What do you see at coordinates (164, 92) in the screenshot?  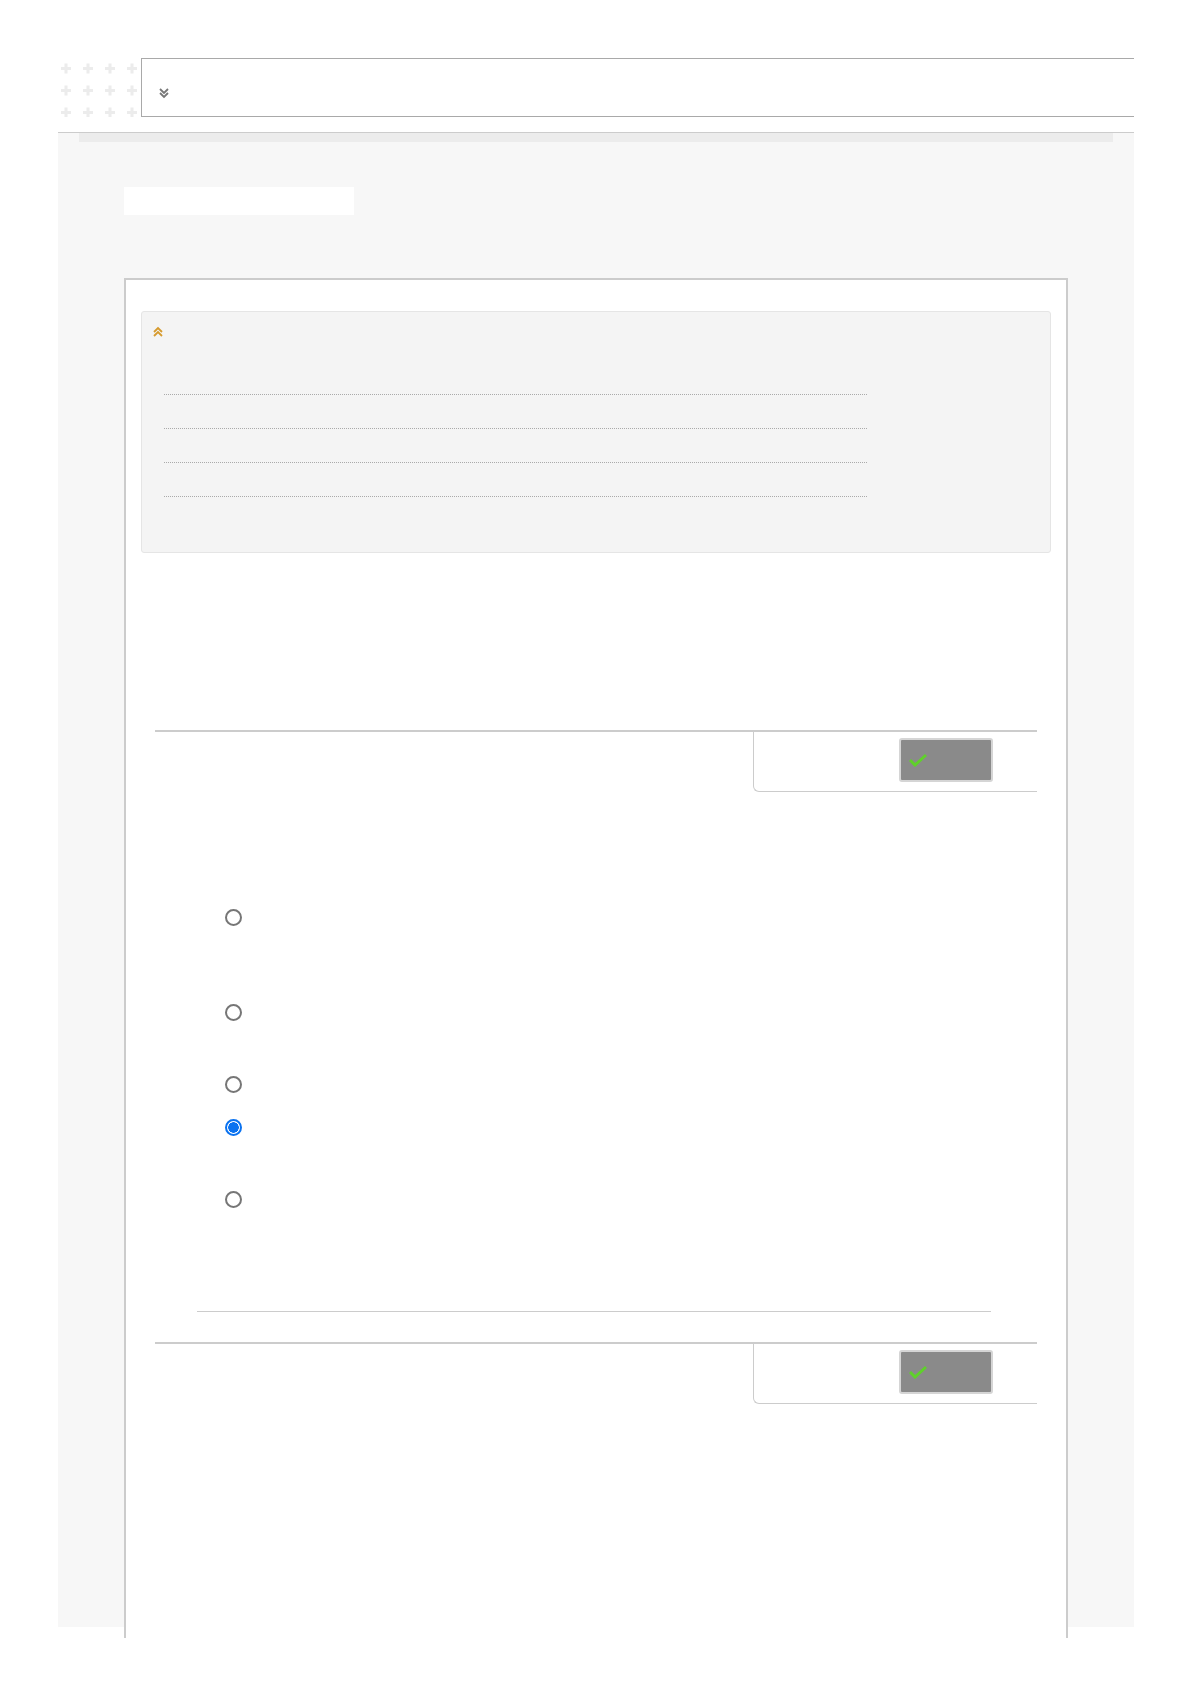 I see `chevron-down-icon` at bounding box center [164, 92].